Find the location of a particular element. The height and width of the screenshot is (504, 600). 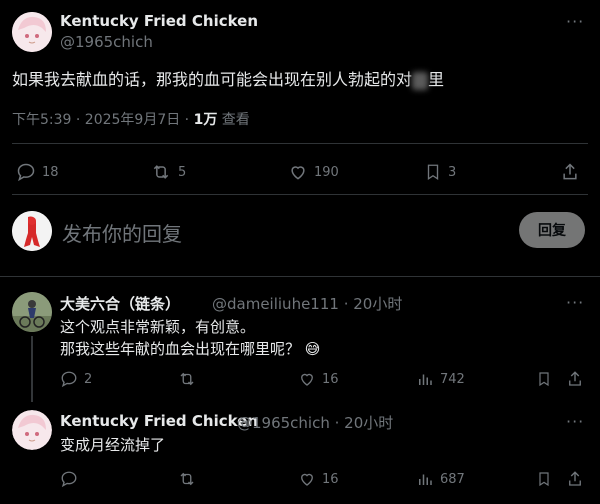

reply2-views-action: 687 is located at coordinates (440, 479).